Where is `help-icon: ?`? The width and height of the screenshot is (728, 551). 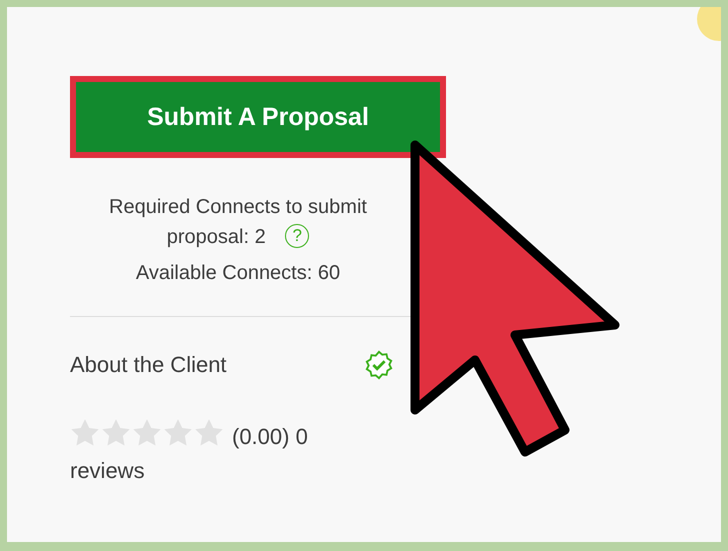
help-icon: ? is located at coordinates (297, 236).